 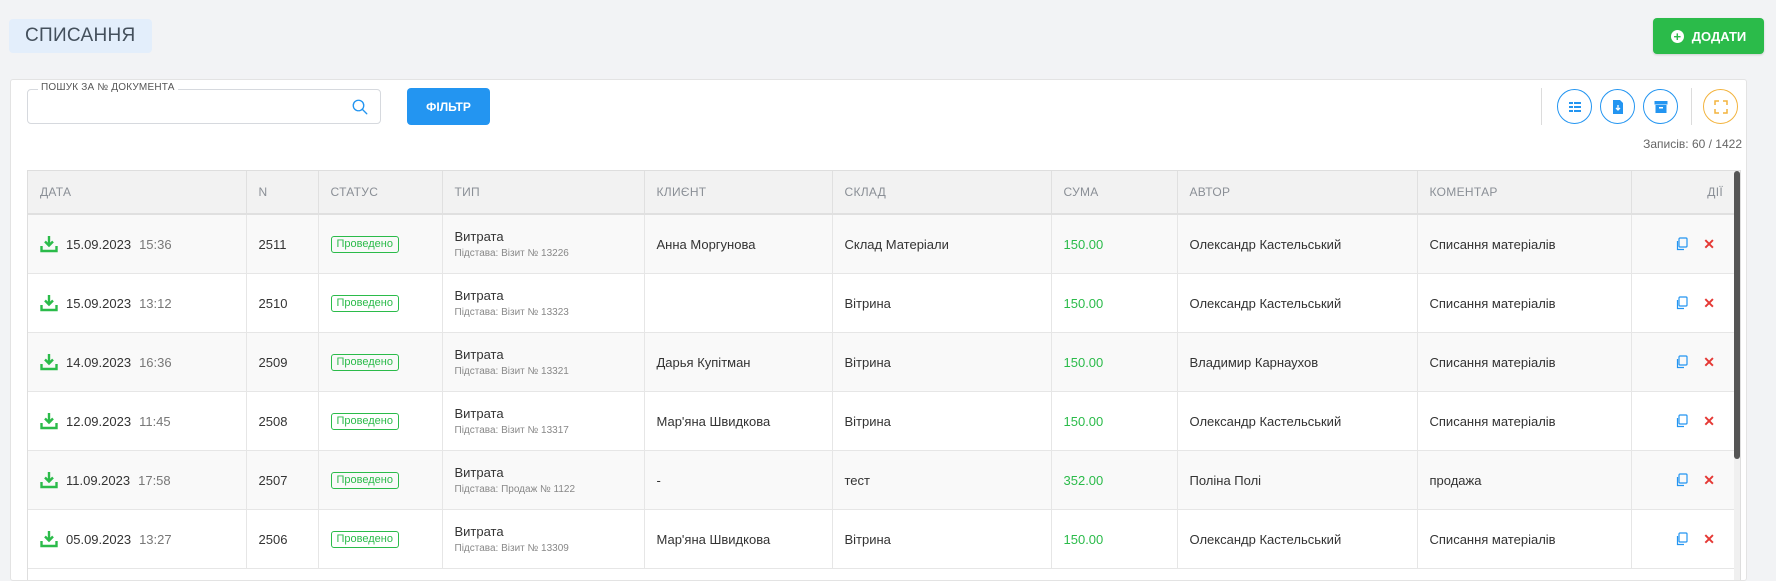 What do you see at coordinates (1660, 106) in the screenshot?
I see `archive-icon` at bounding box center [1660, 106].